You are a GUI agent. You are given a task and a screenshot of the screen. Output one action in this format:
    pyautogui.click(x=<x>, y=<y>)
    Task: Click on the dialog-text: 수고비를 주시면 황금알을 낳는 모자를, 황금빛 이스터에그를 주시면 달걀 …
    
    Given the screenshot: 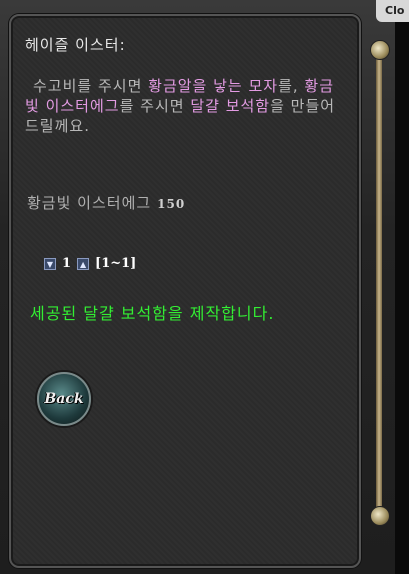 What is the action you would take?
    pyautogui.click(x=185, y=106)
    